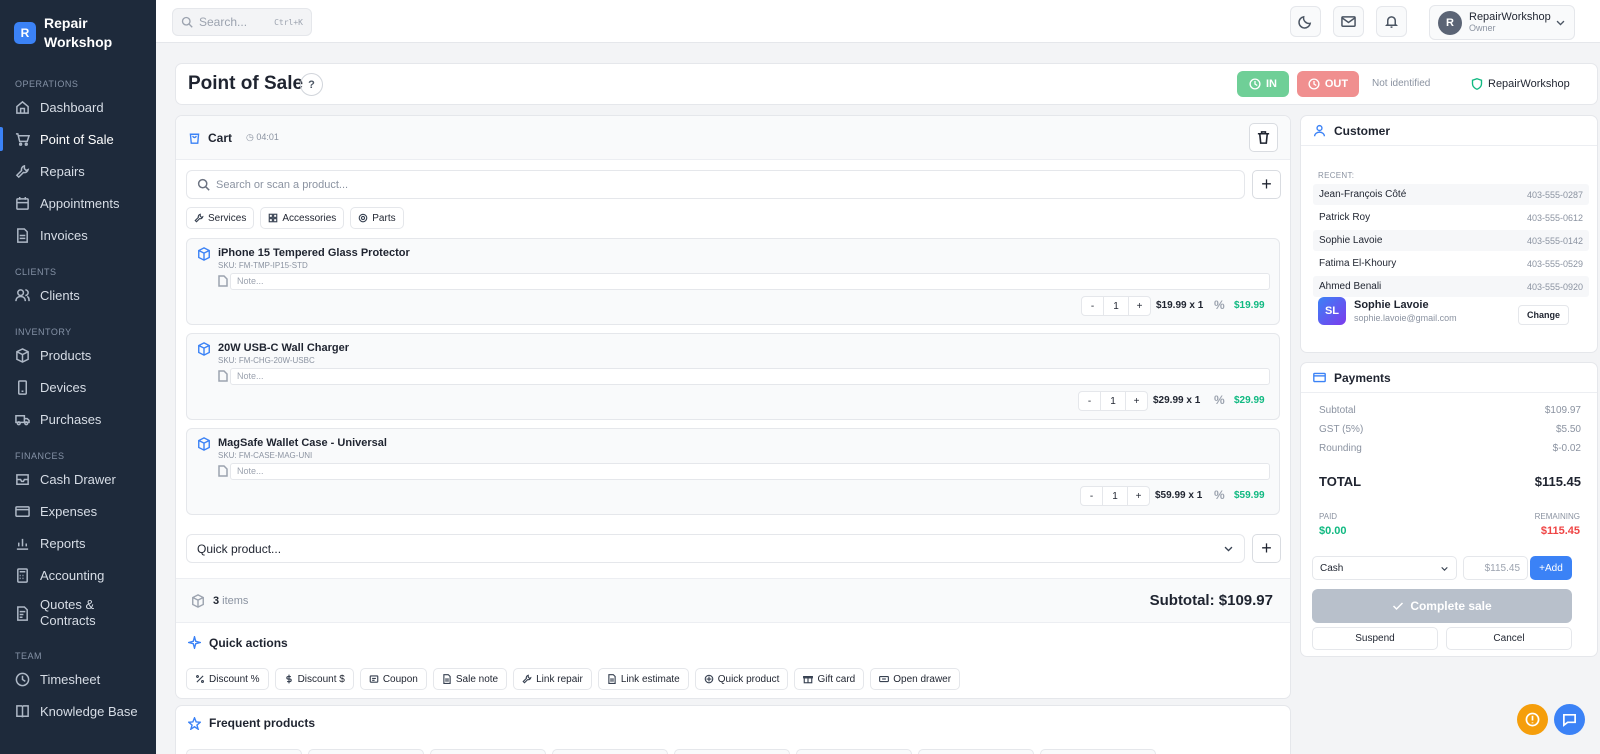 This screenshot has width=1600, height=754. Describe the element at coordinates (78, 387) in the screenshot. I see `sidebar-item-devices: Devices` at that location.